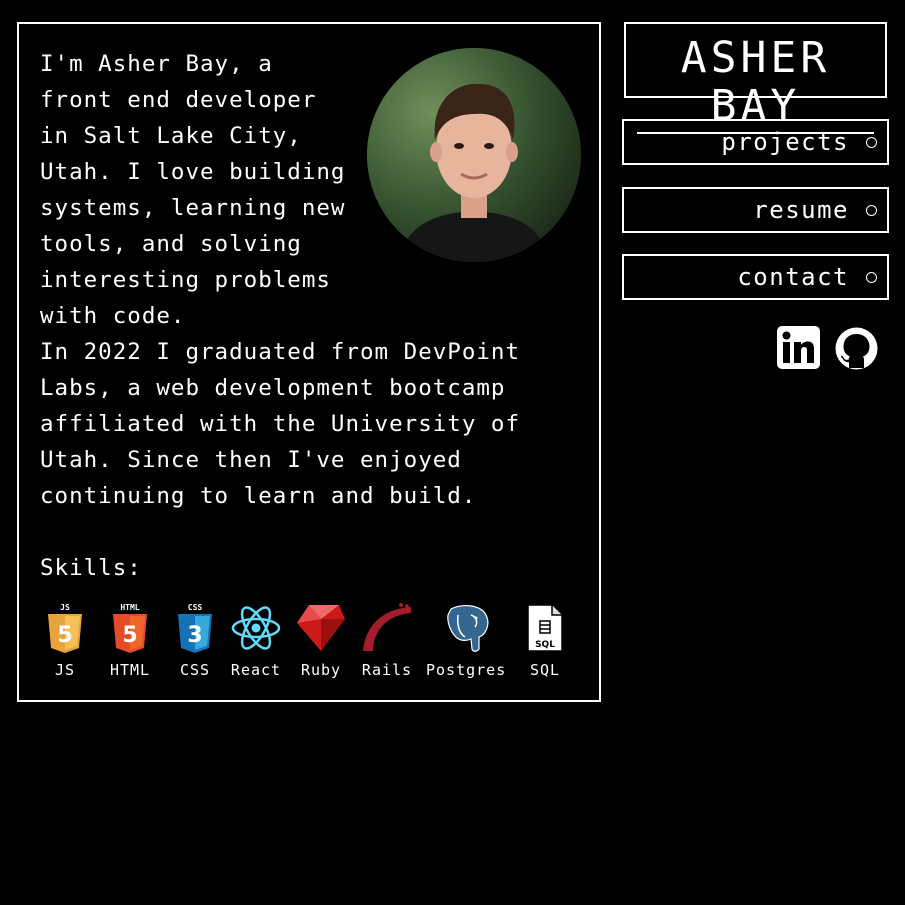 This screenshot has width=905, height=905. Describe the element at coordinates (387, 670) in the screenshot. I see `skill-label: Rails` at that location.